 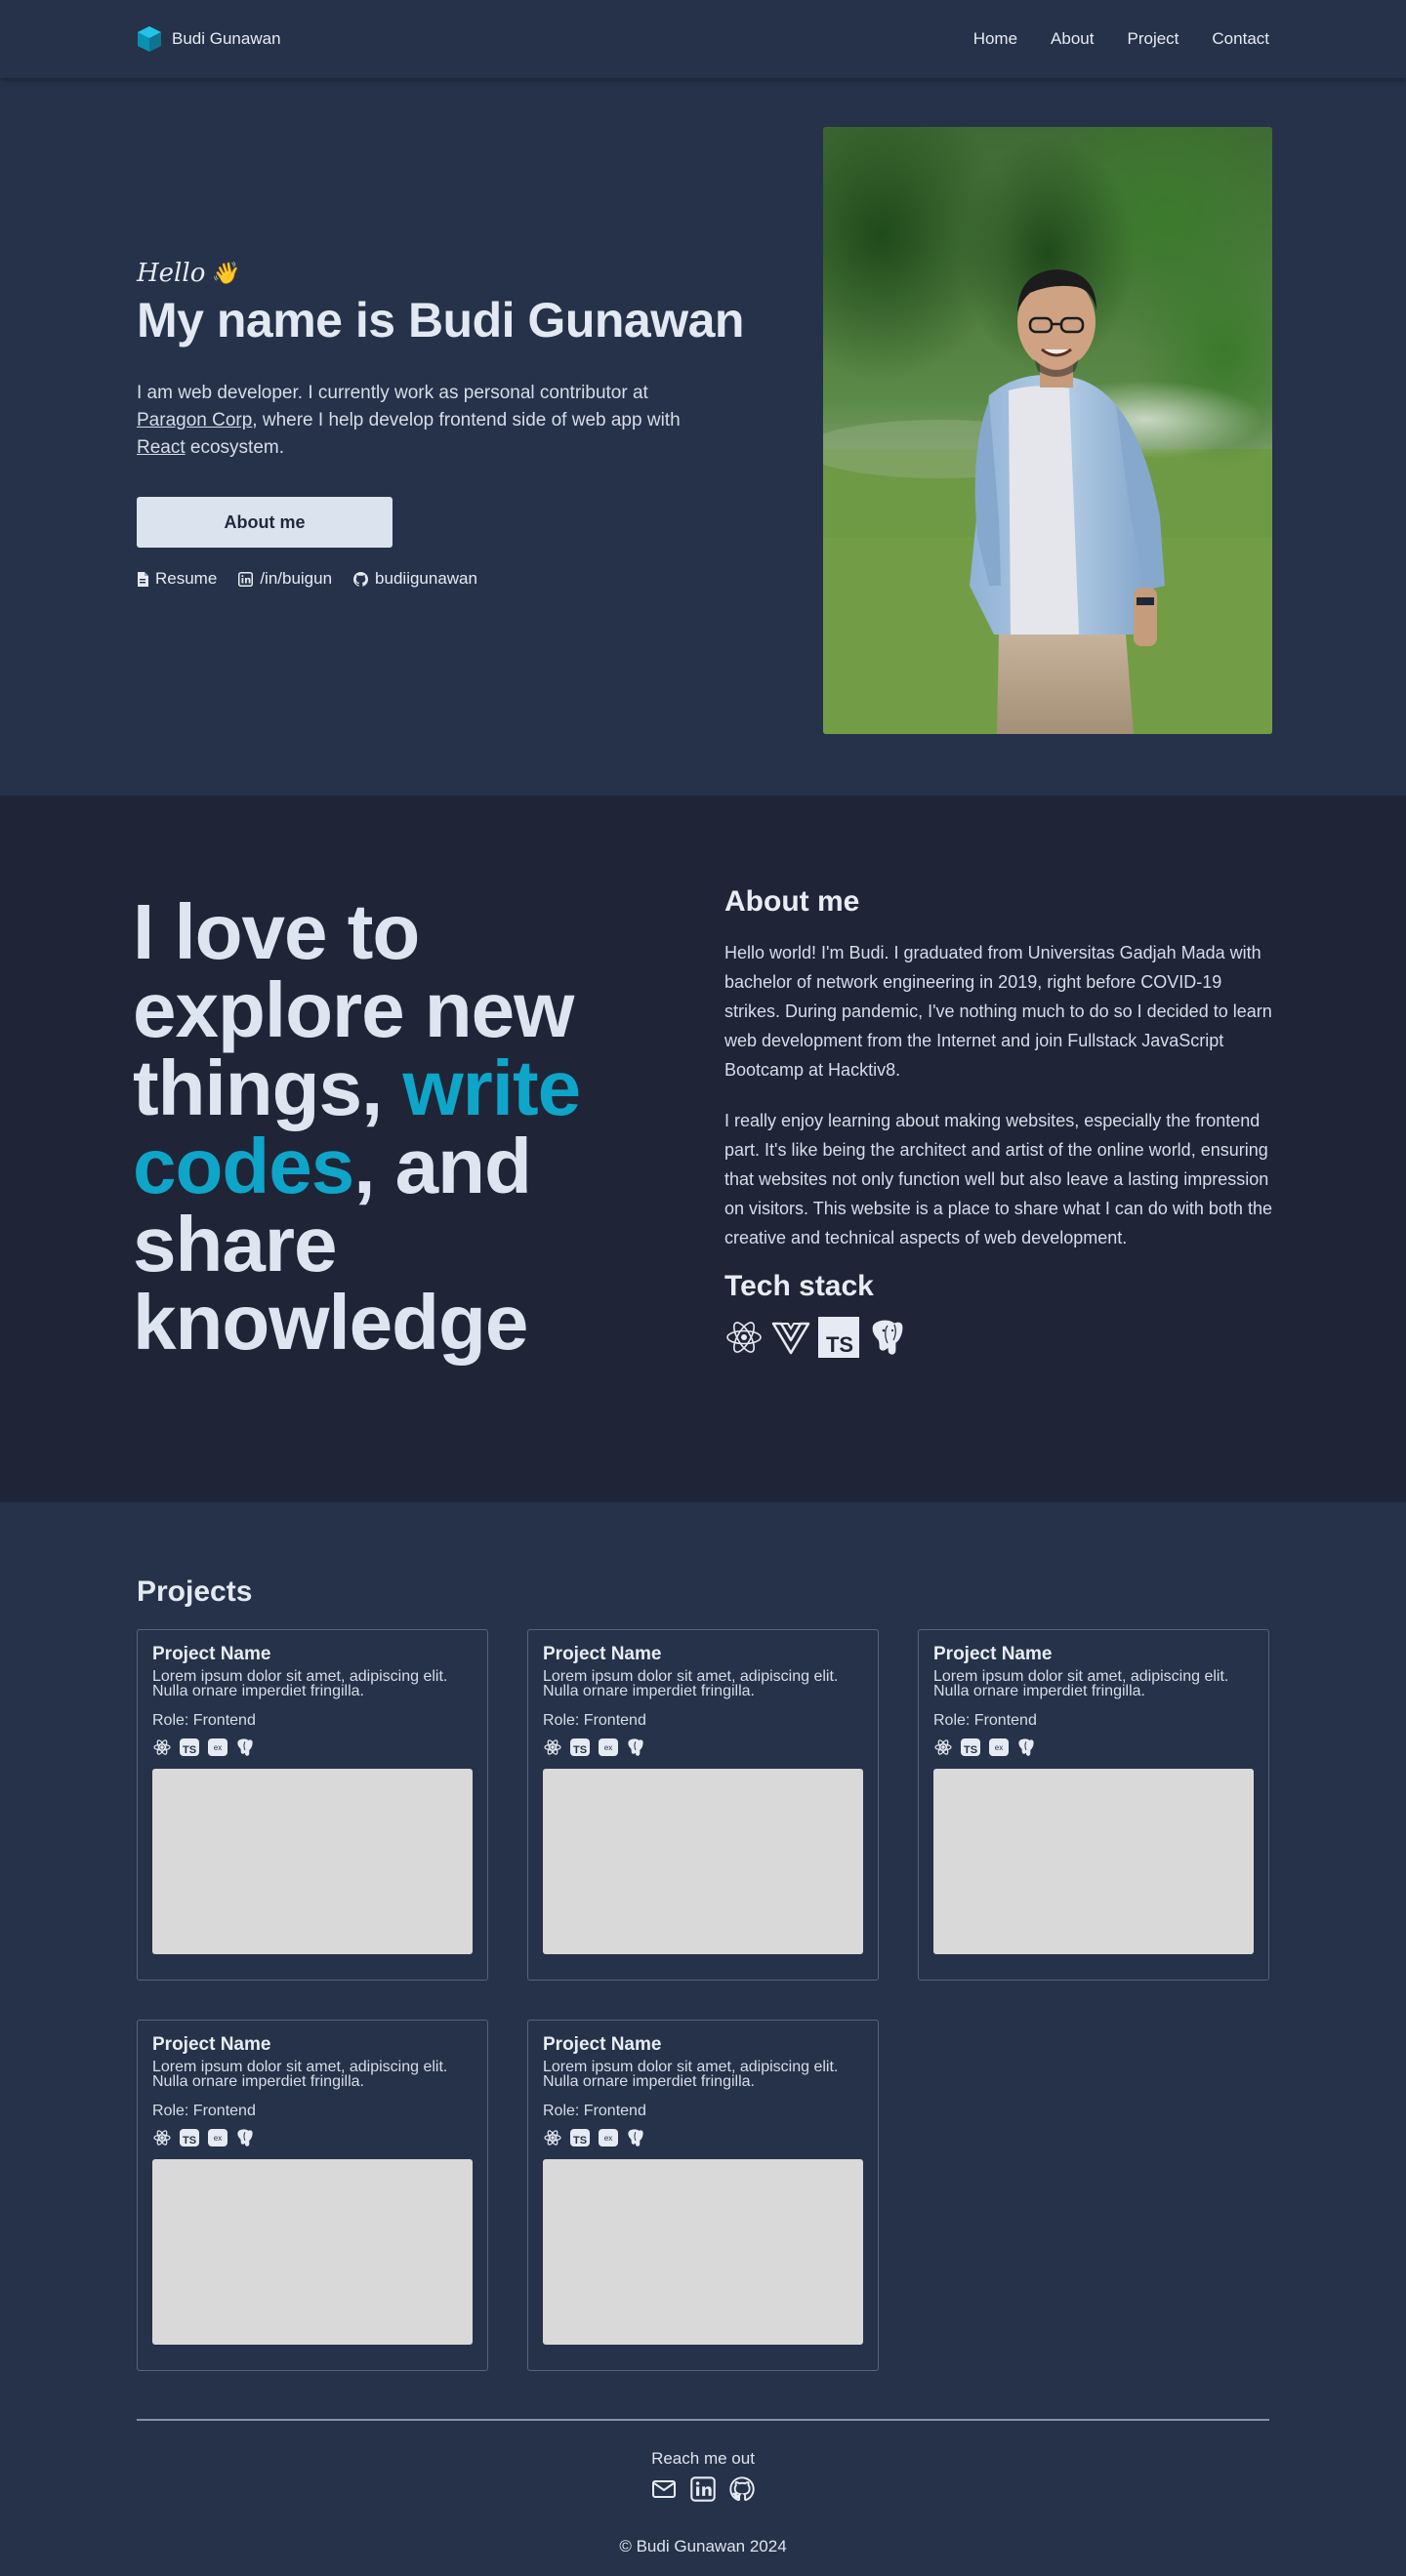 I want to click on nav-link-project: Project, so click(x=1153, y=39).